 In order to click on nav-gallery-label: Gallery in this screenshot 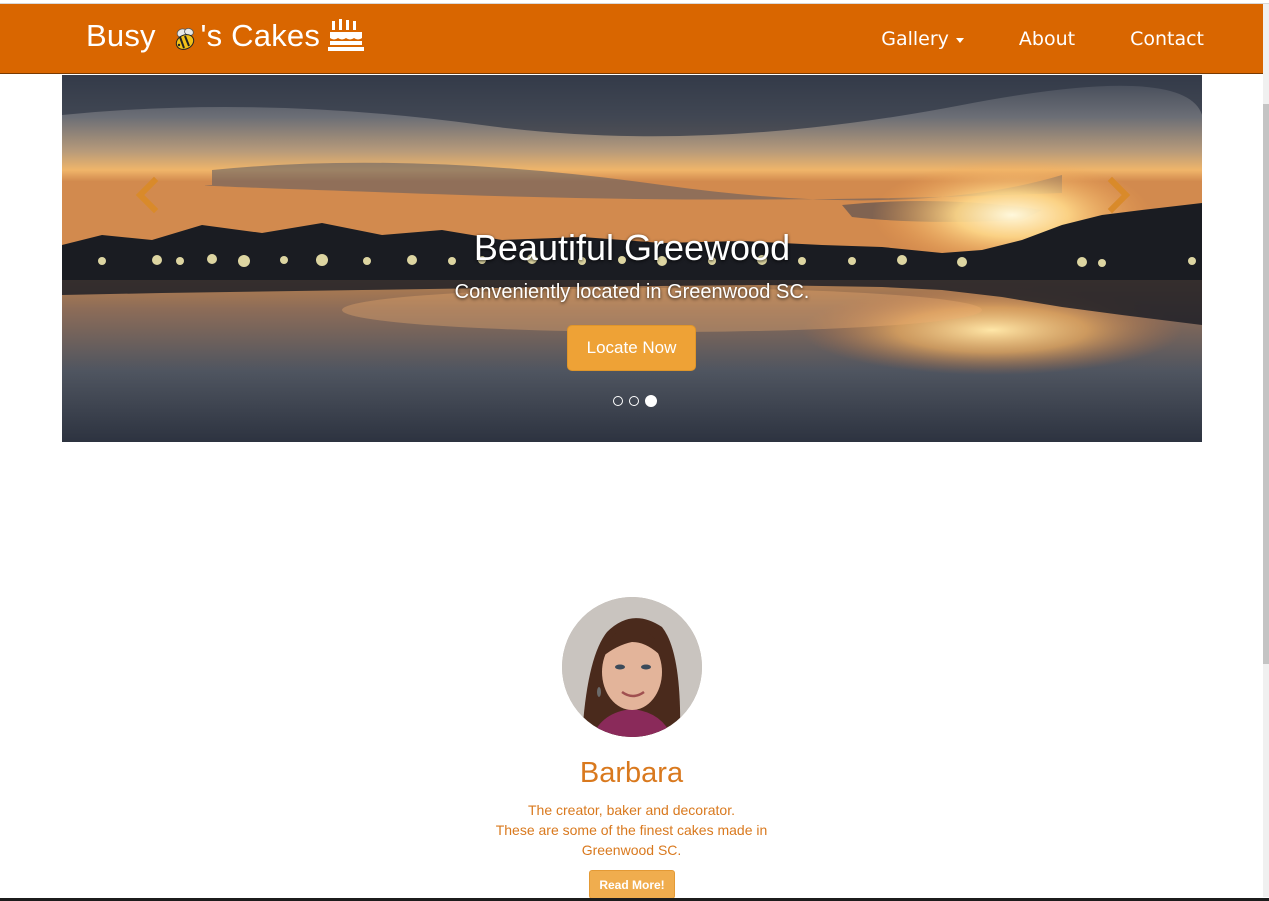, I will do `click(915, 39)`.